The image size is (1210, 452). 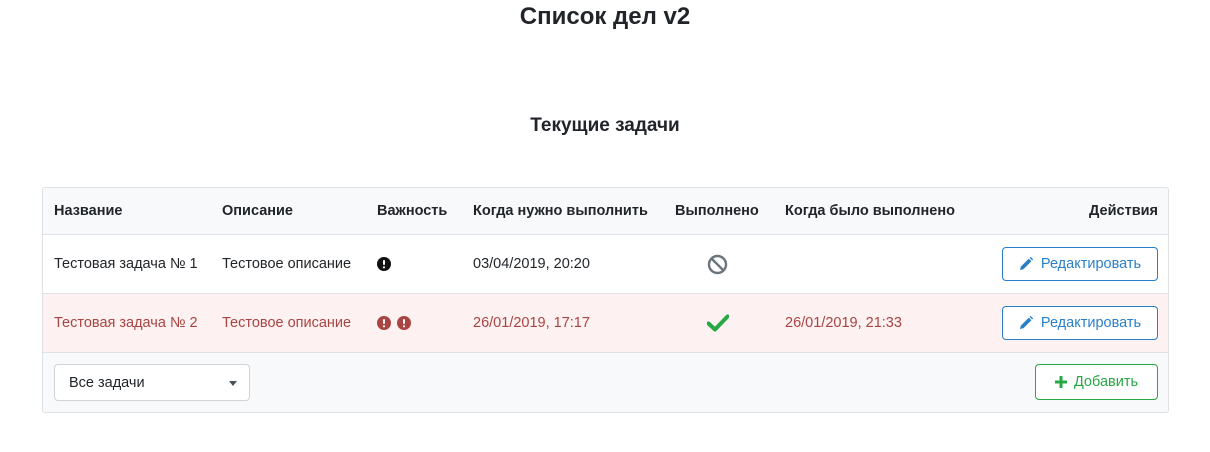 What do you see at coordinates (257, 211) in the screenshot?
I see `column-header-description: Описание` at bounding box center [257, 211].